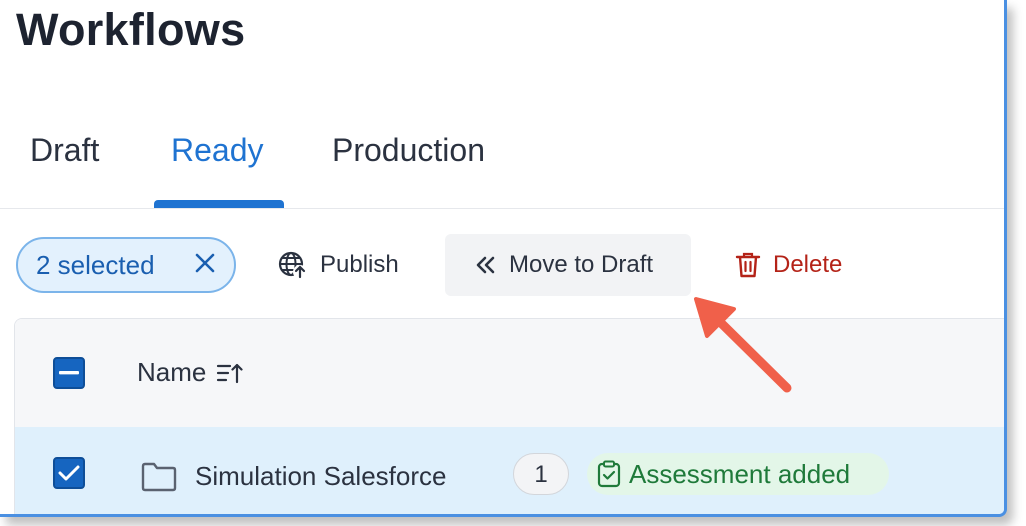 This screenshot has width=1026, height=526. What do you see at coordinates (808, 264) in the screenshot?
I see `delete-label: Delete` at bounding box center [808, 264].